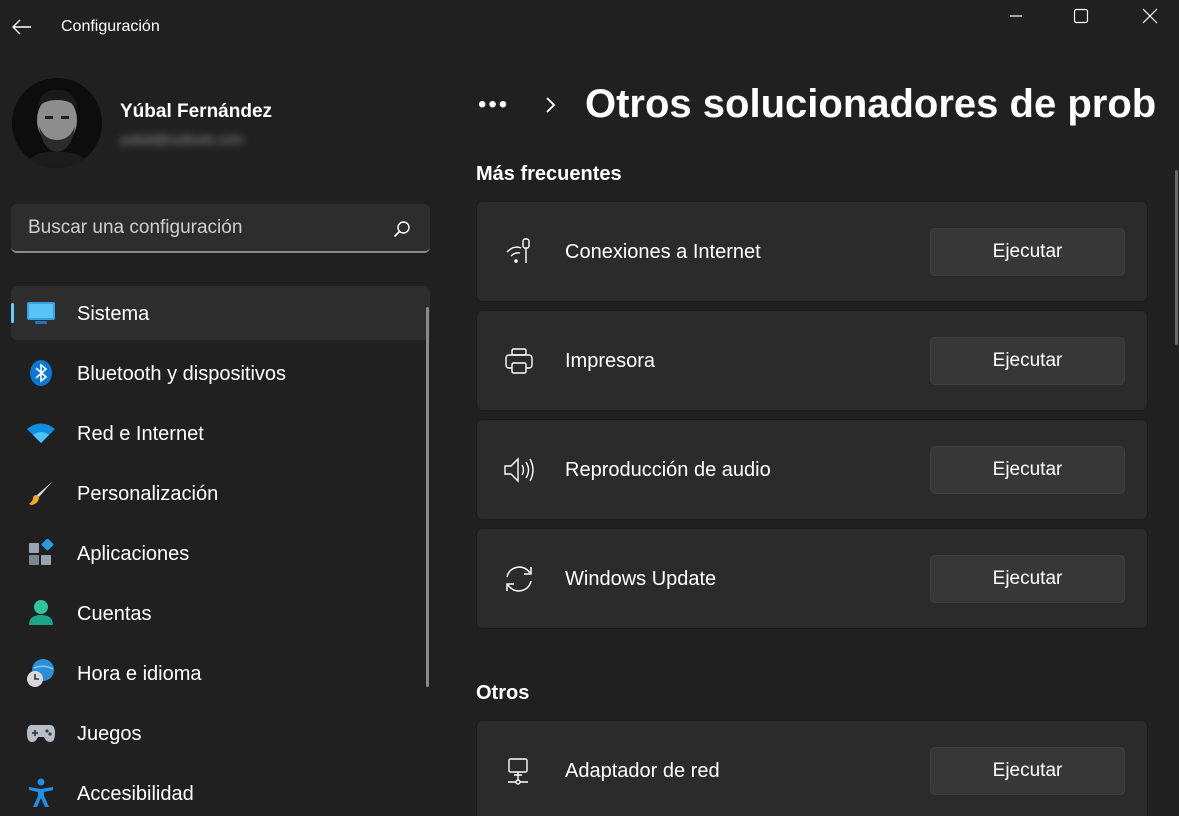 Image resolution: width=1179 pixels, height=816 pixels. I want to click on apps-icon, so click(41, 553).